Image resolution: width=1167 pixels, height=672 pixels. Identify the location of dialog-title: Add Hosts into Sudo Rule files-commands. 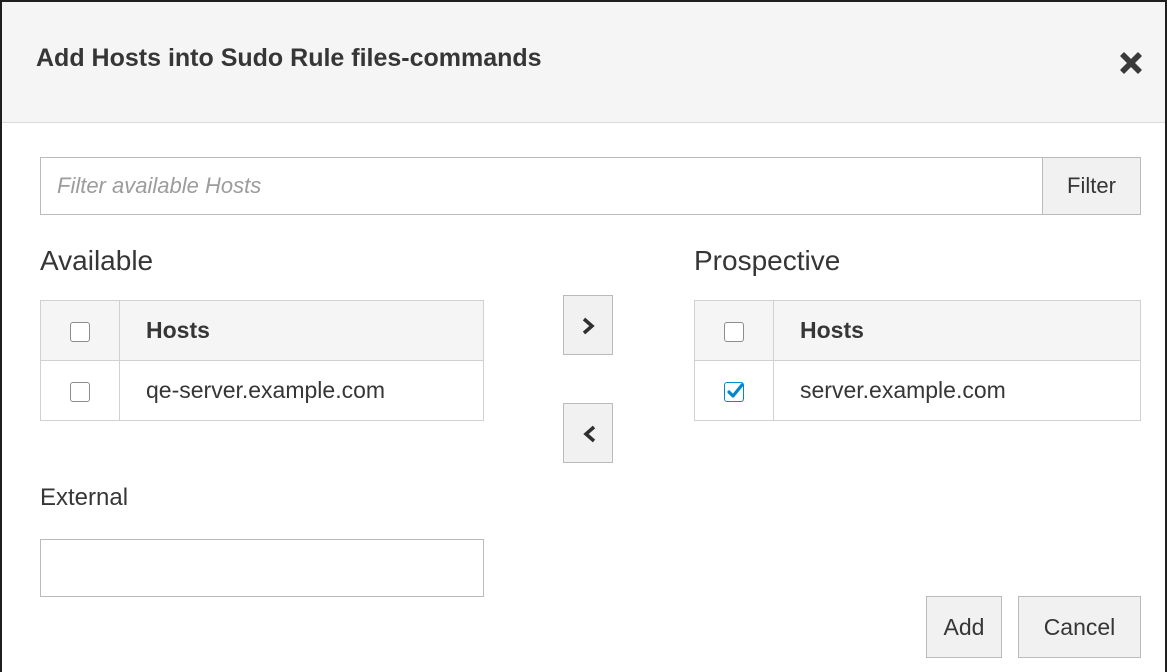
(289, 58).